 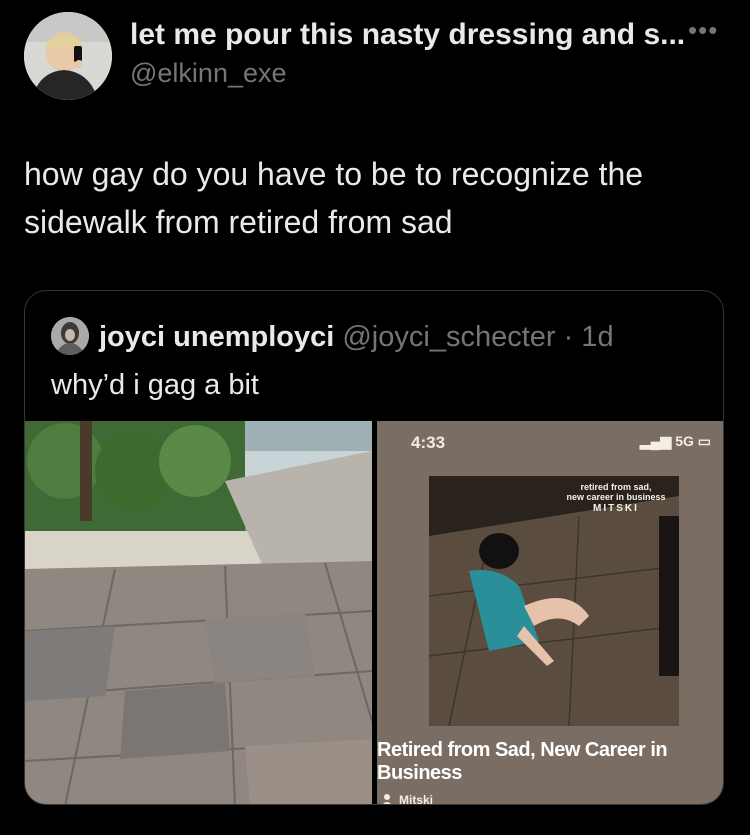 I want to click on signal-icon: ▂▄▆, so click(x=655, y=441).